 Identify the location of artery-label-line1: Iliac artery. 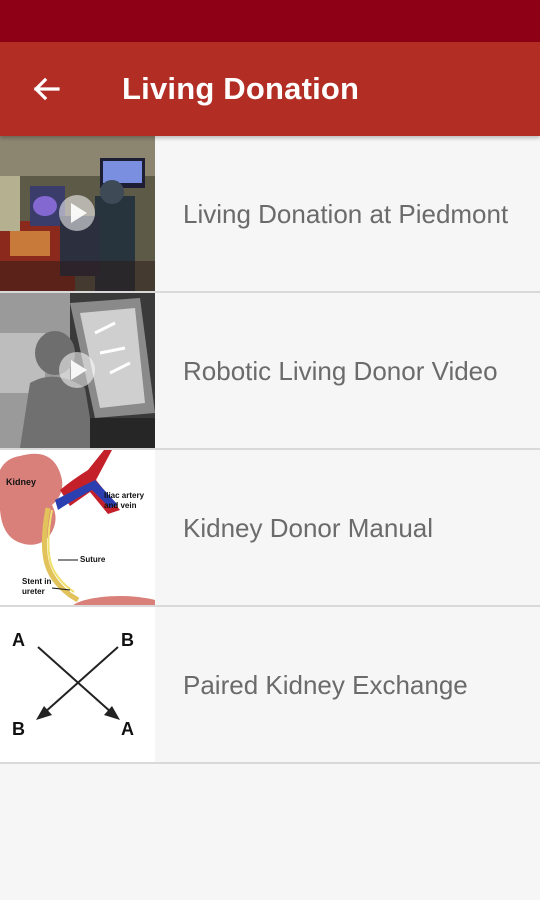
(124, 495).